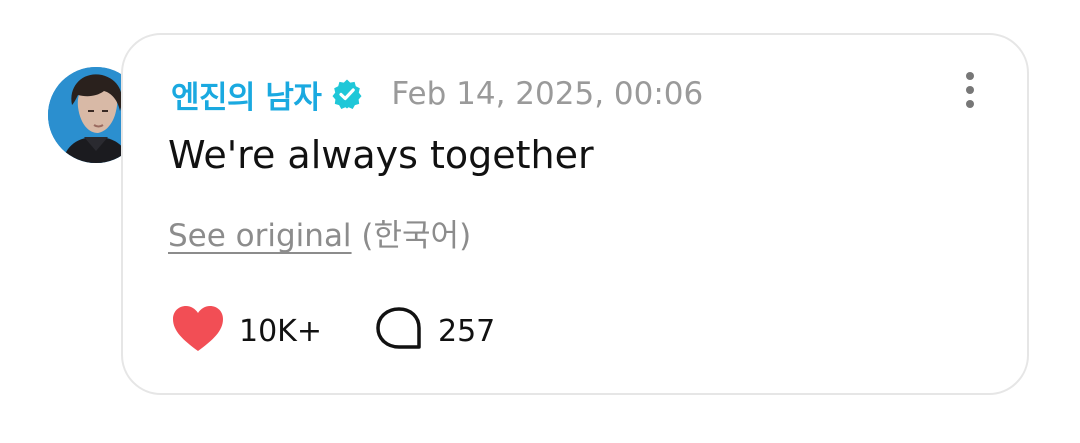  Describe the element at coordinates (466, 331) in the screenshot. I see `comment-count: 257` at that location.